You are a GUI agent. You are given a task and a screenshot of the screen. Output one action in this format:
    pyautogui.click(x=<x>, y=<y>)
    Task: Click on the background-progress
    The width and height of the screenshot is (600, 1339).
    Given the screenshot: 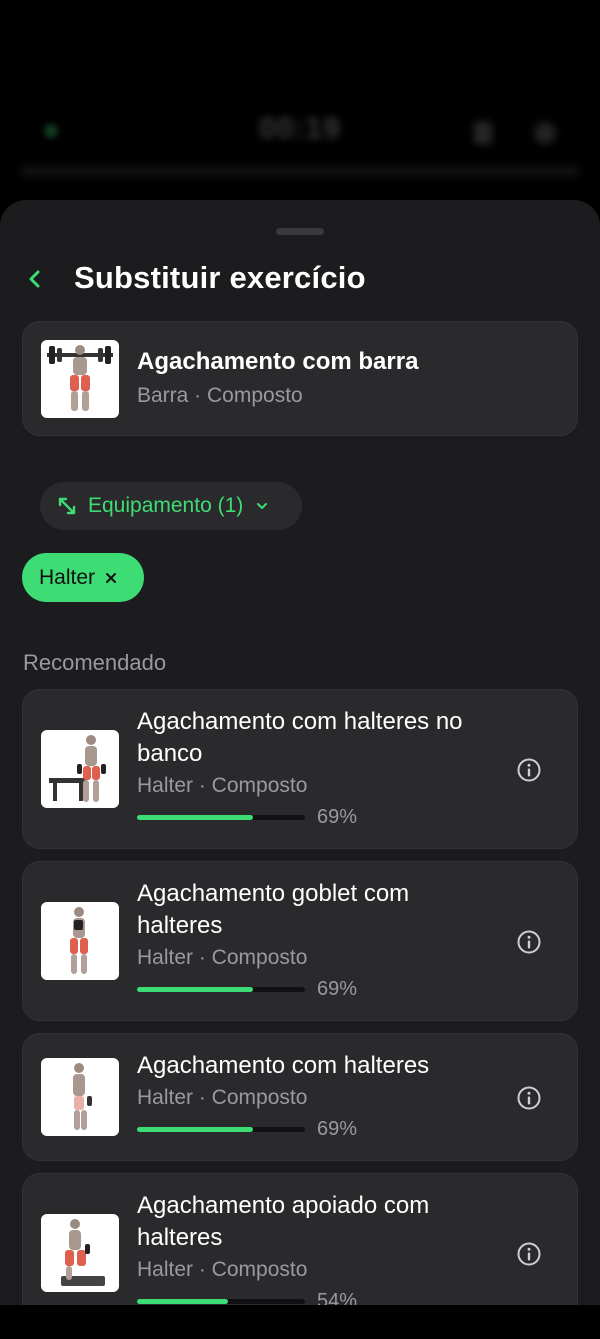 What is the action you would take?
    pyautogui.click(x=300, y=171)
    